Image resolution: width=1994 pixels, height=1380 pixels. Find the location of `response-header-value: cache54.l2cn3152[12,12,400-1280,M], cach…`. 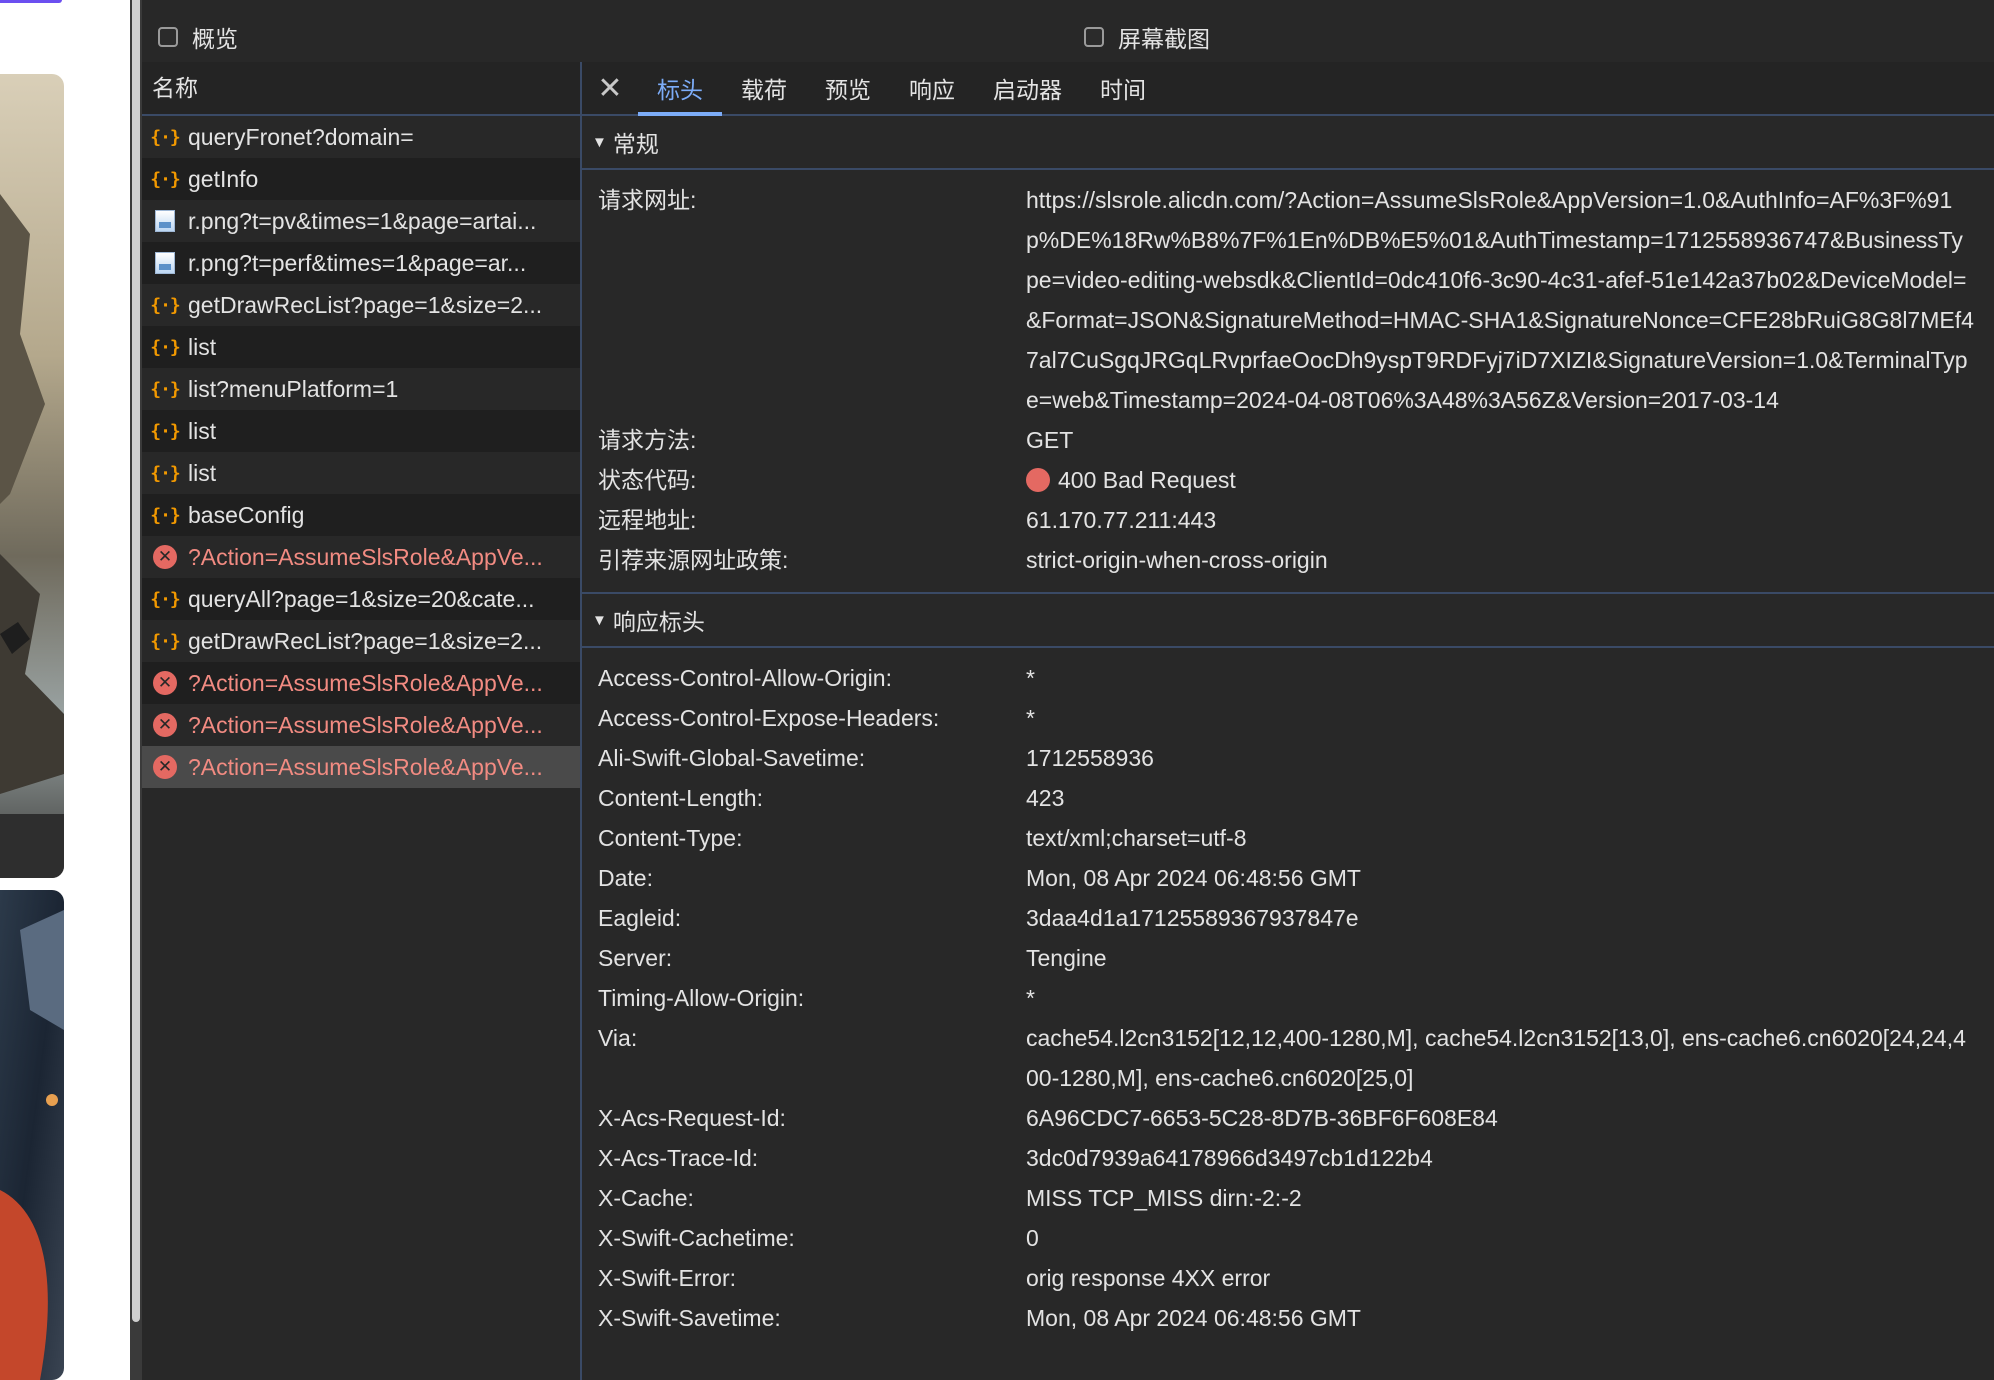

response-header-value: cache54.l2cn3152[12,12,400-1280,M], cach… is located at coordinates (1496, 1058).